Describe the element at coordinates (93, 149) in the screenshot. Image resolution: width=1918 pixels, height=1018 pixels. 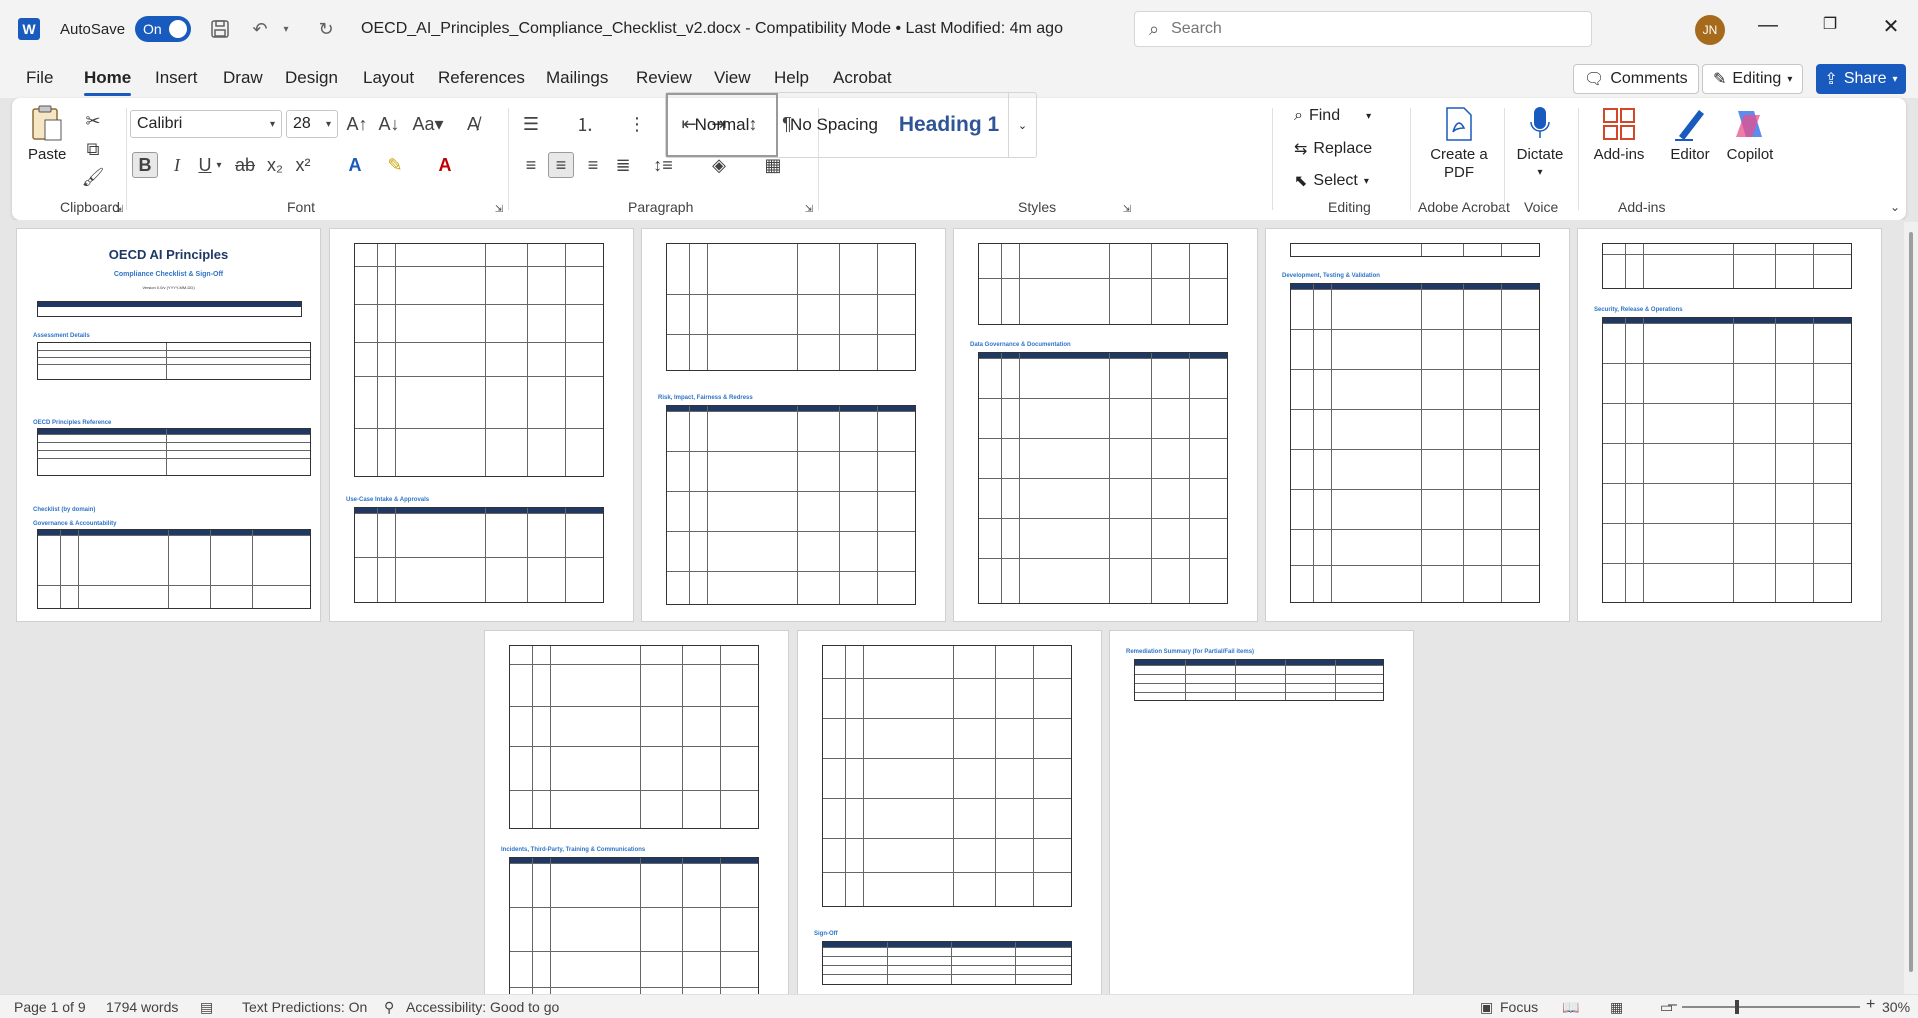
I see `copy-icon: ⧉` at that location.